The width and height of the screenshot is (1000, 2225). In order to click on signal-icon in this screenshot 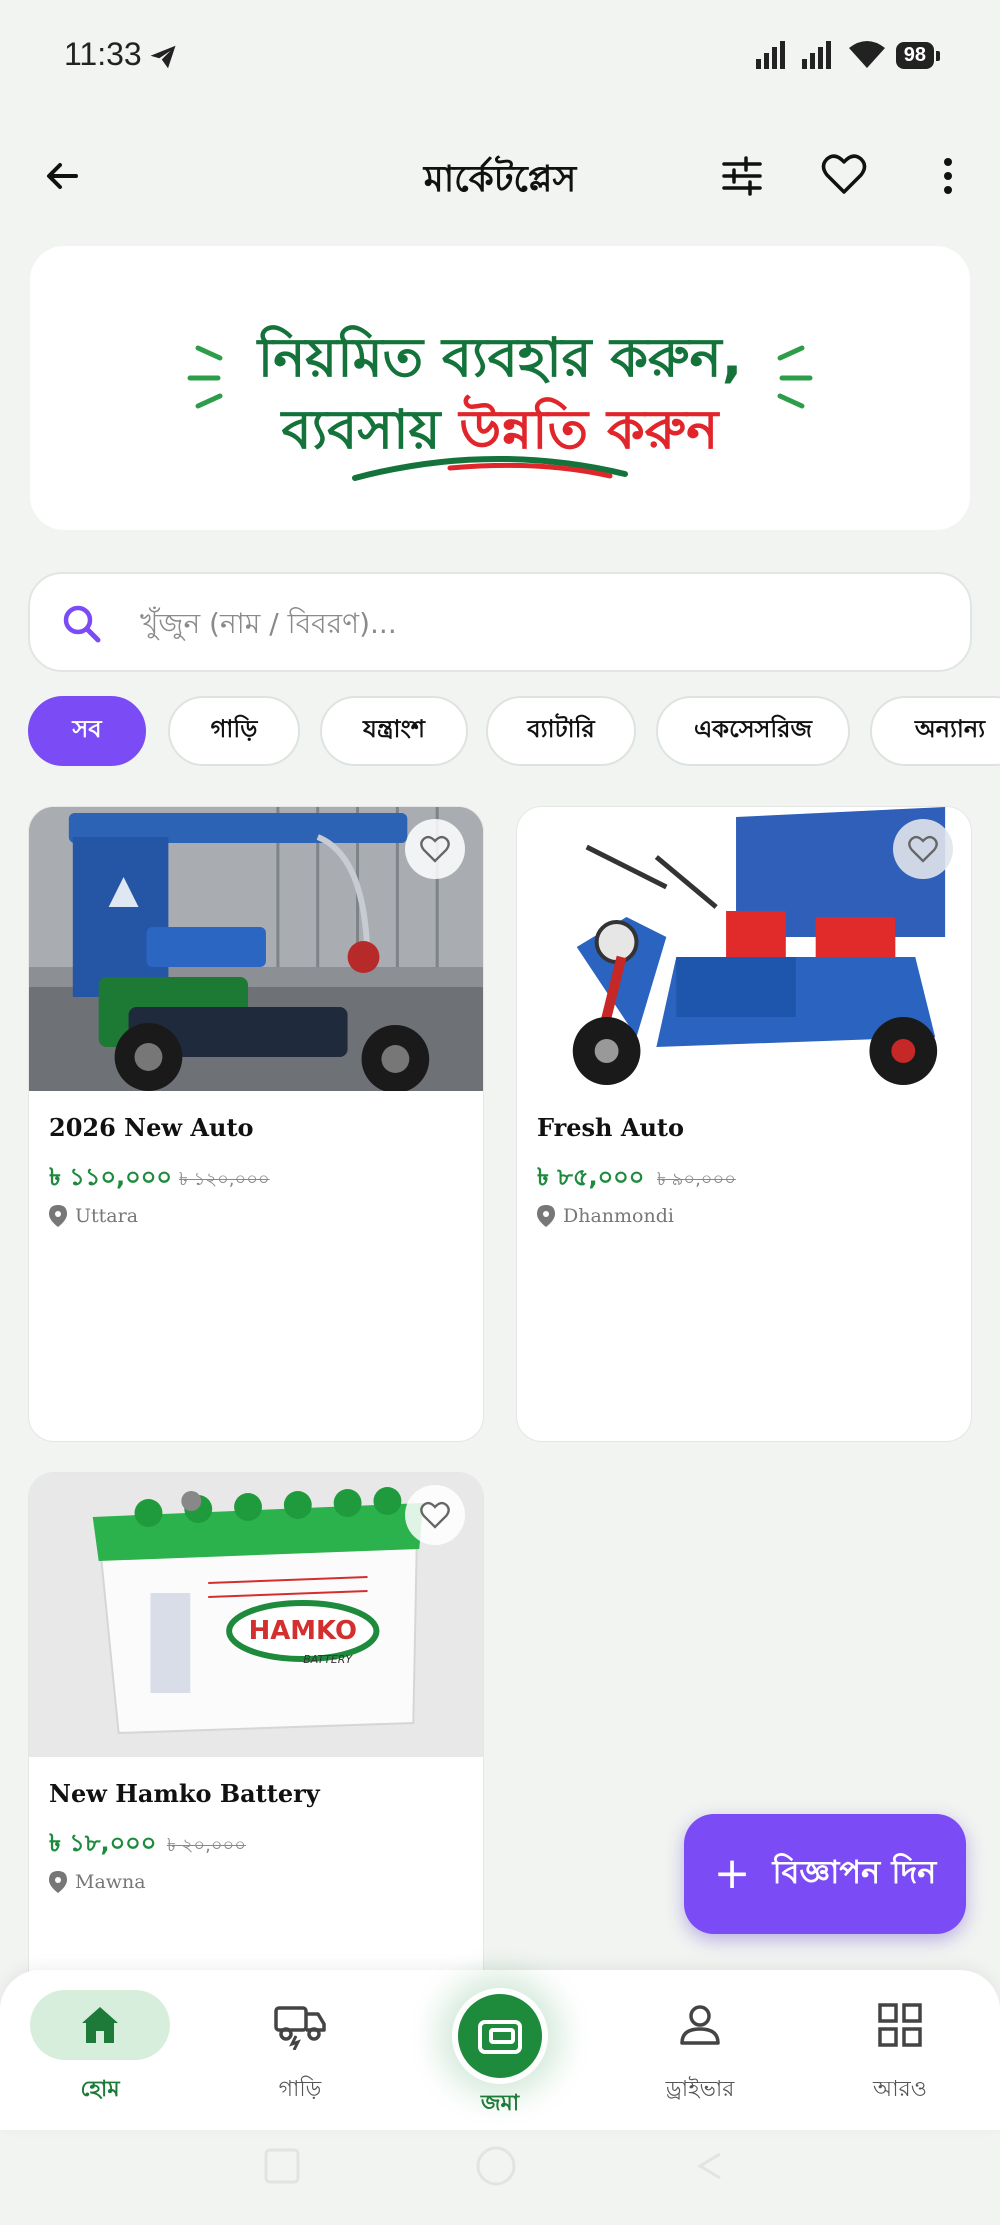, I will do `click(770, 55)`.